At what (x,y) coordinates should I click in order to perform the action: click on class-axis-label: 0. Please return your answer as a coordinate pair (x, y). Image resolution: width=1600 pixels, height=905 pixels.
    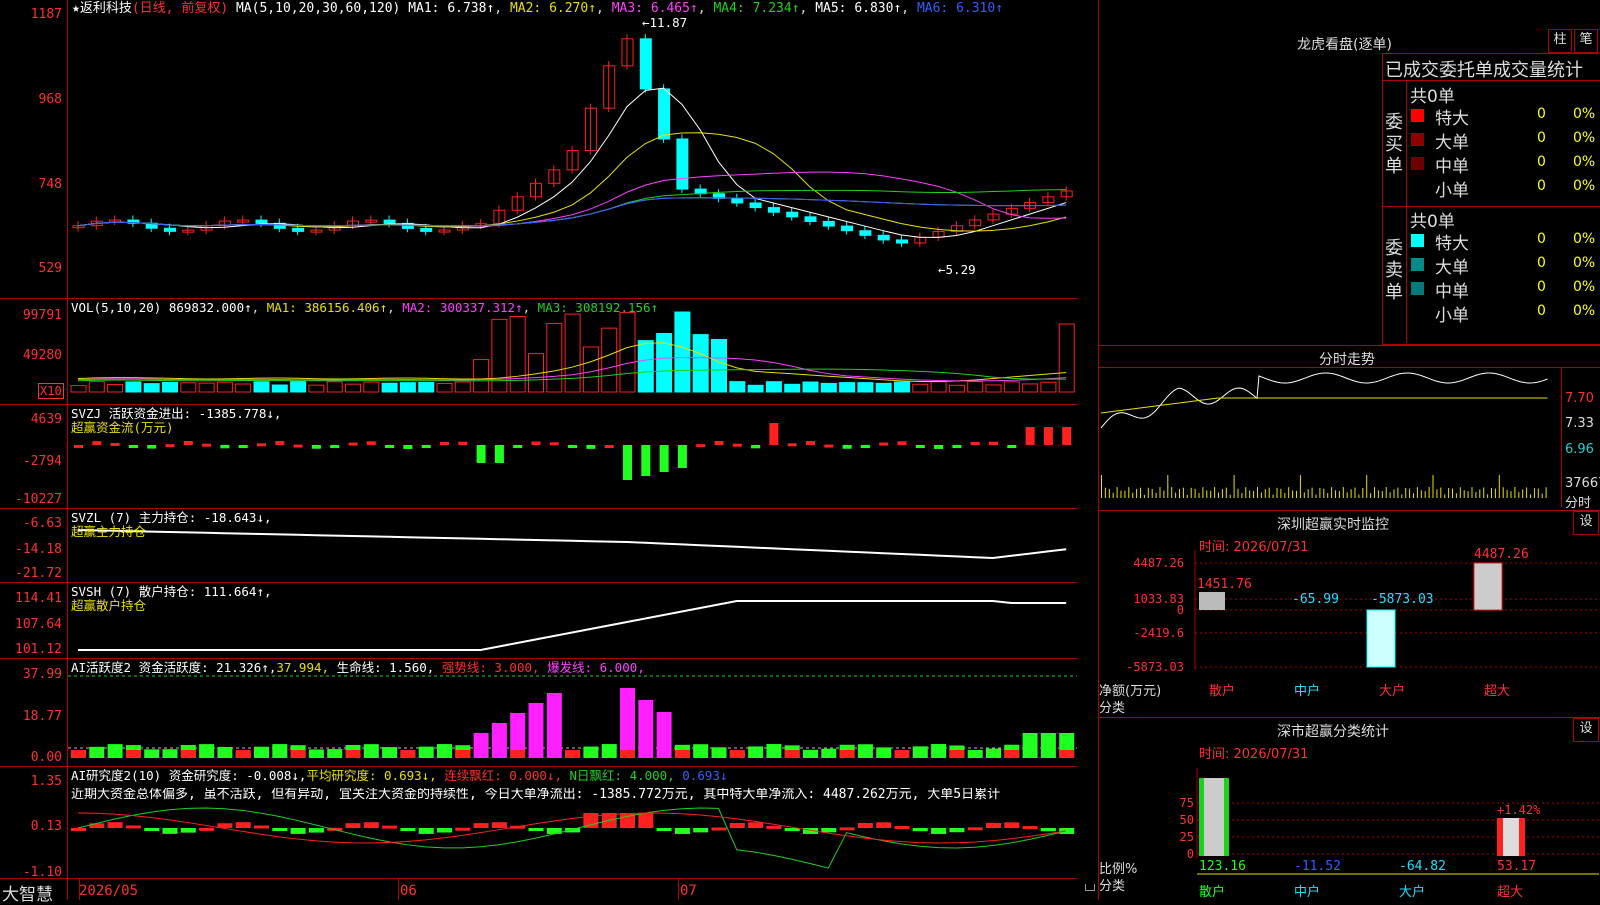
    Looking at the image, I should click on (1190, 854).